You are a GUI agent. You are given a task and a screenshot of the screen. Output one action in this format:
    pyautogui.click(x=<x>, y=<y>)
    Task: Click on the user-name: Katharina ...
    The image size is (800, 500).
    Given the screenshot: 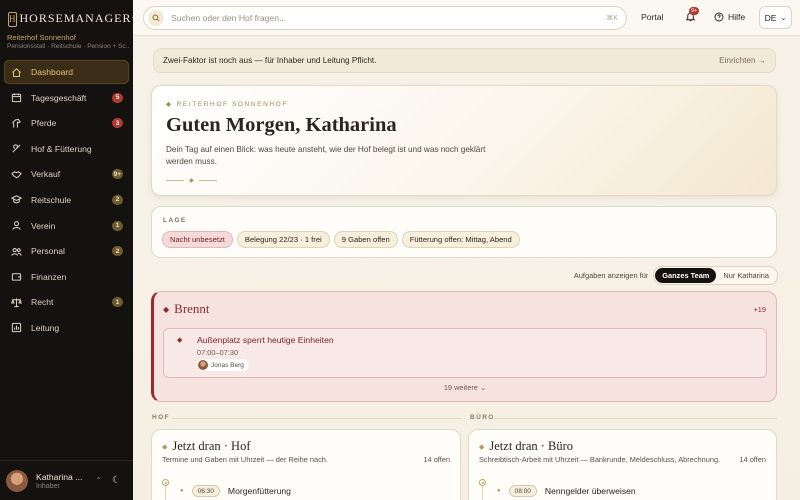 What is the action you would take?
    pyautogui.click(x=59, y=476)
    